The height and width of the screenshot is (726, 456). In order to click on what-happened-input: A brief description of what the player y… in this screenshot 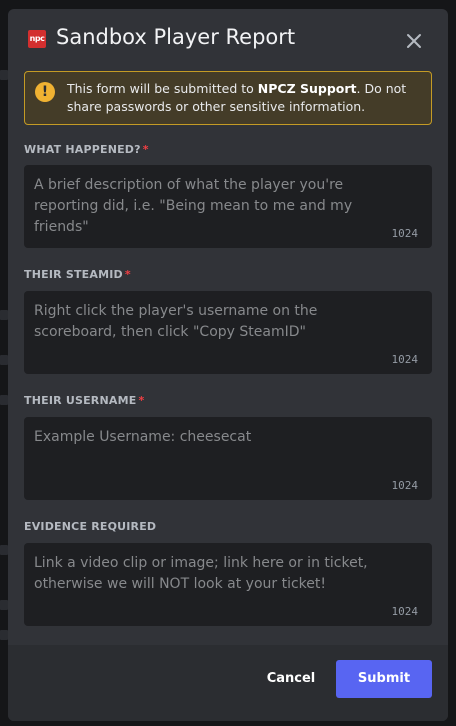, I will do `click(228, 206)`.